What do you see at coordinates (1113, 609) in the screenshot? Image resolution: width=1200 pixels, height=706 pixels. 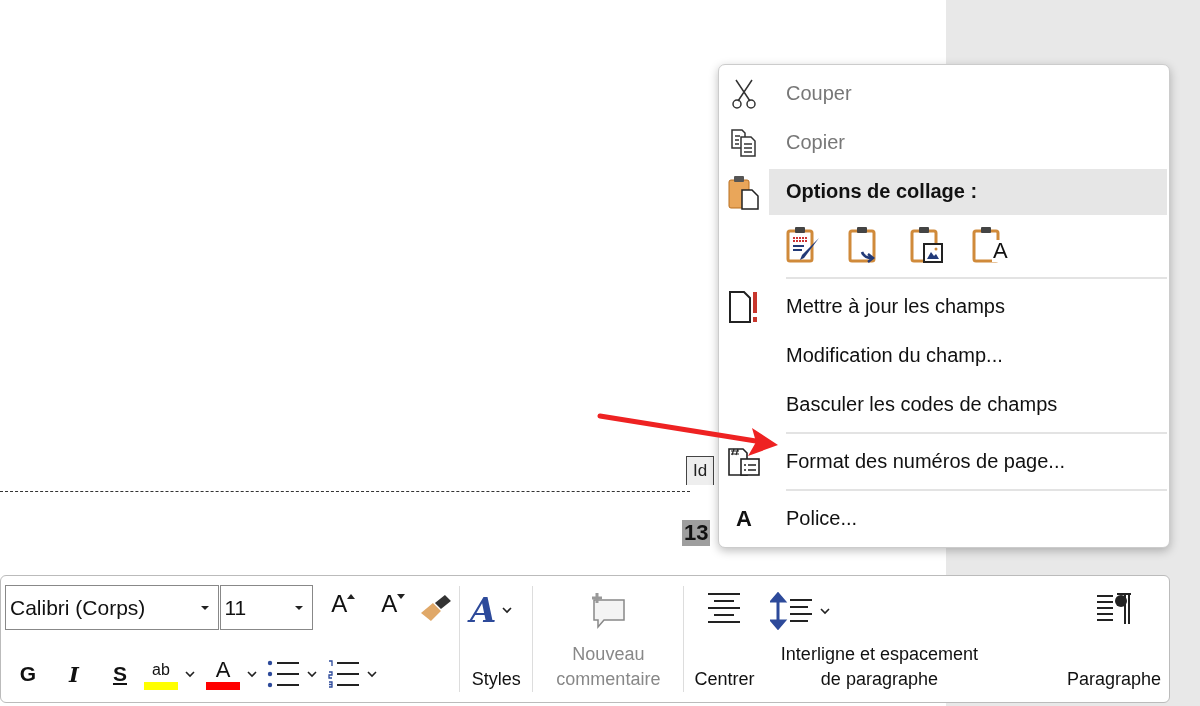 I see `paragraph-icon` at bounding box center [1113, 609].